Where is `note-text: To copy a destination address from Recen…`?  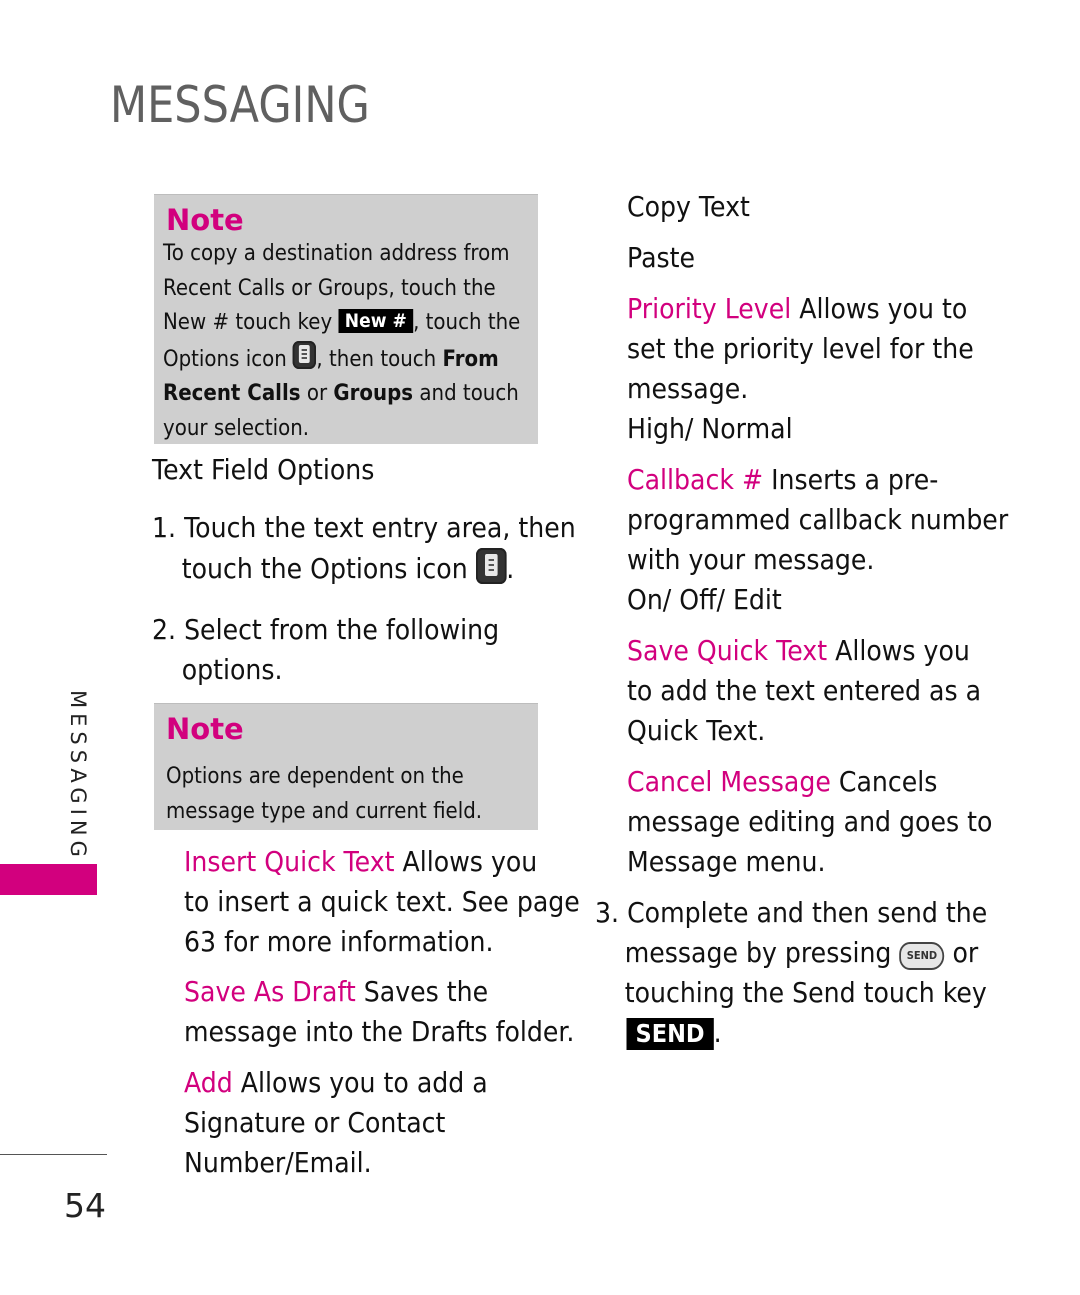
note-text: To copy a destination address from Recen… is located at coordinates (341, 341).